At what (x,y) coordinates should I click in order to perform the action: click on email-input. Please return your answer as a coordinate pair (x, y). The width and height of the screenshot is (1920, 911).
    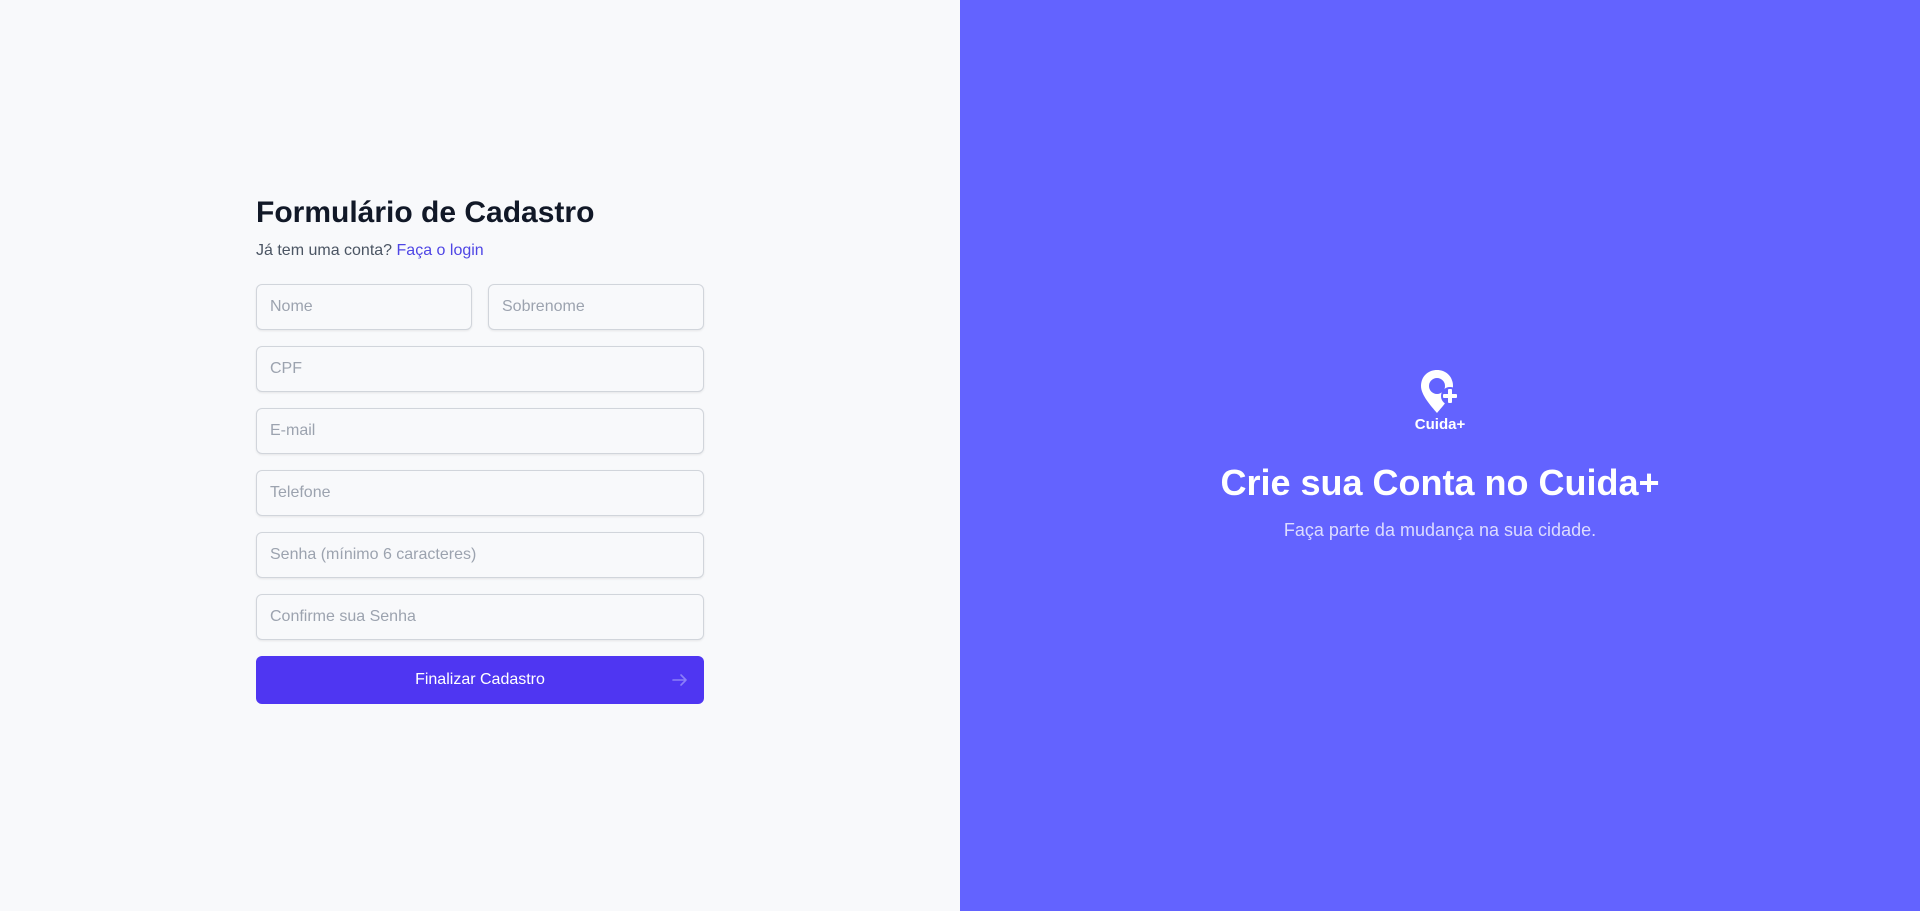
    Looking at the image, I should click on (480, 431).